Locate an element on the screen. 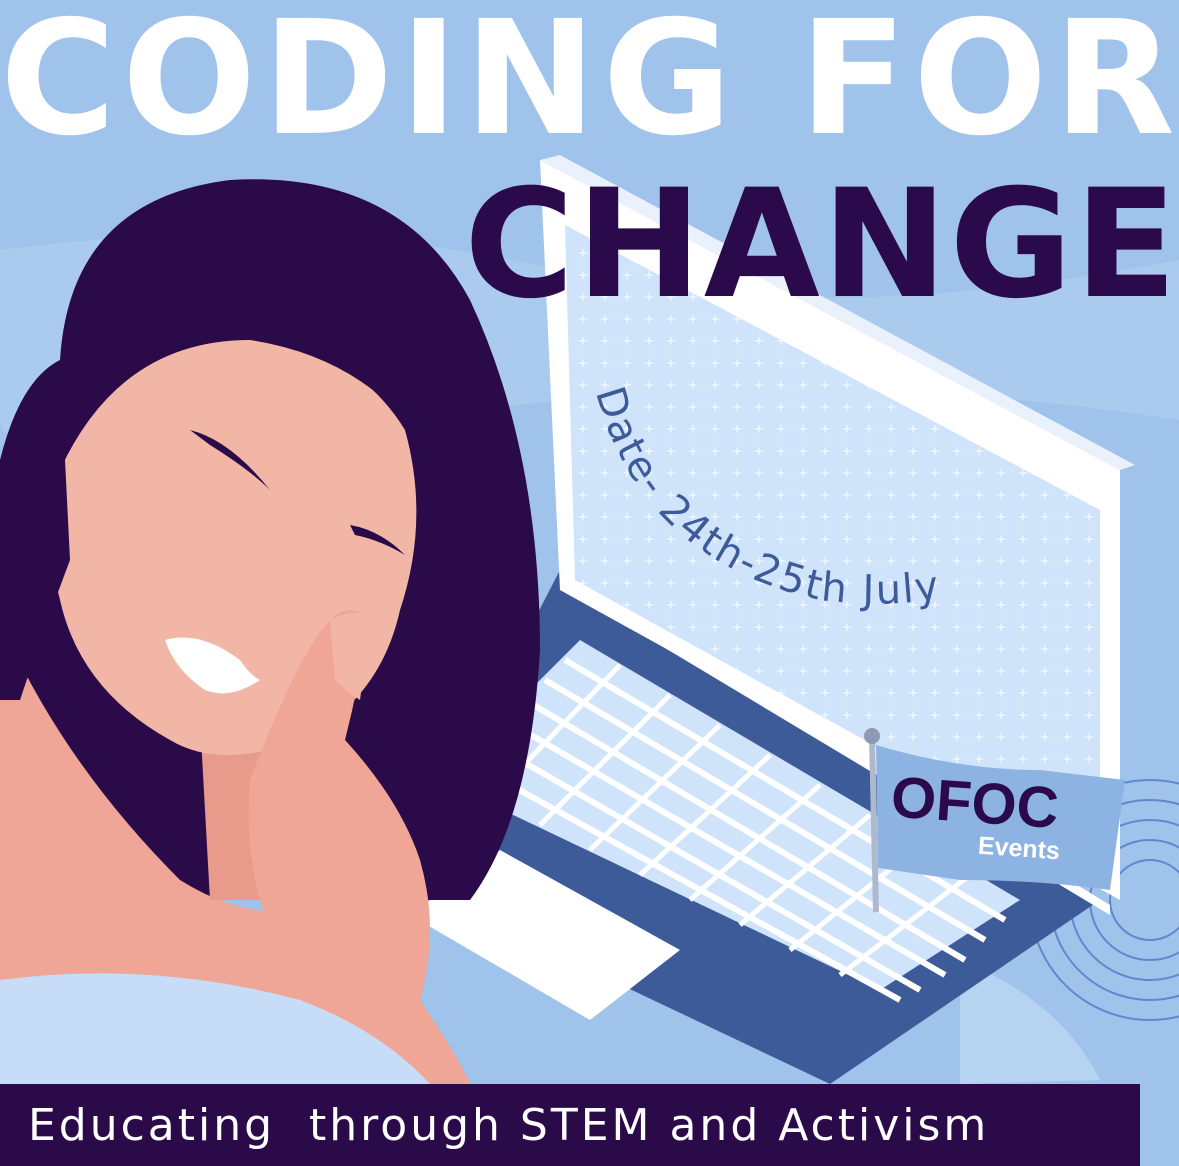 This screenshot has width=1179, height=1166. event-date: Date- 24th-25th July is located at coordinates (764, 497).